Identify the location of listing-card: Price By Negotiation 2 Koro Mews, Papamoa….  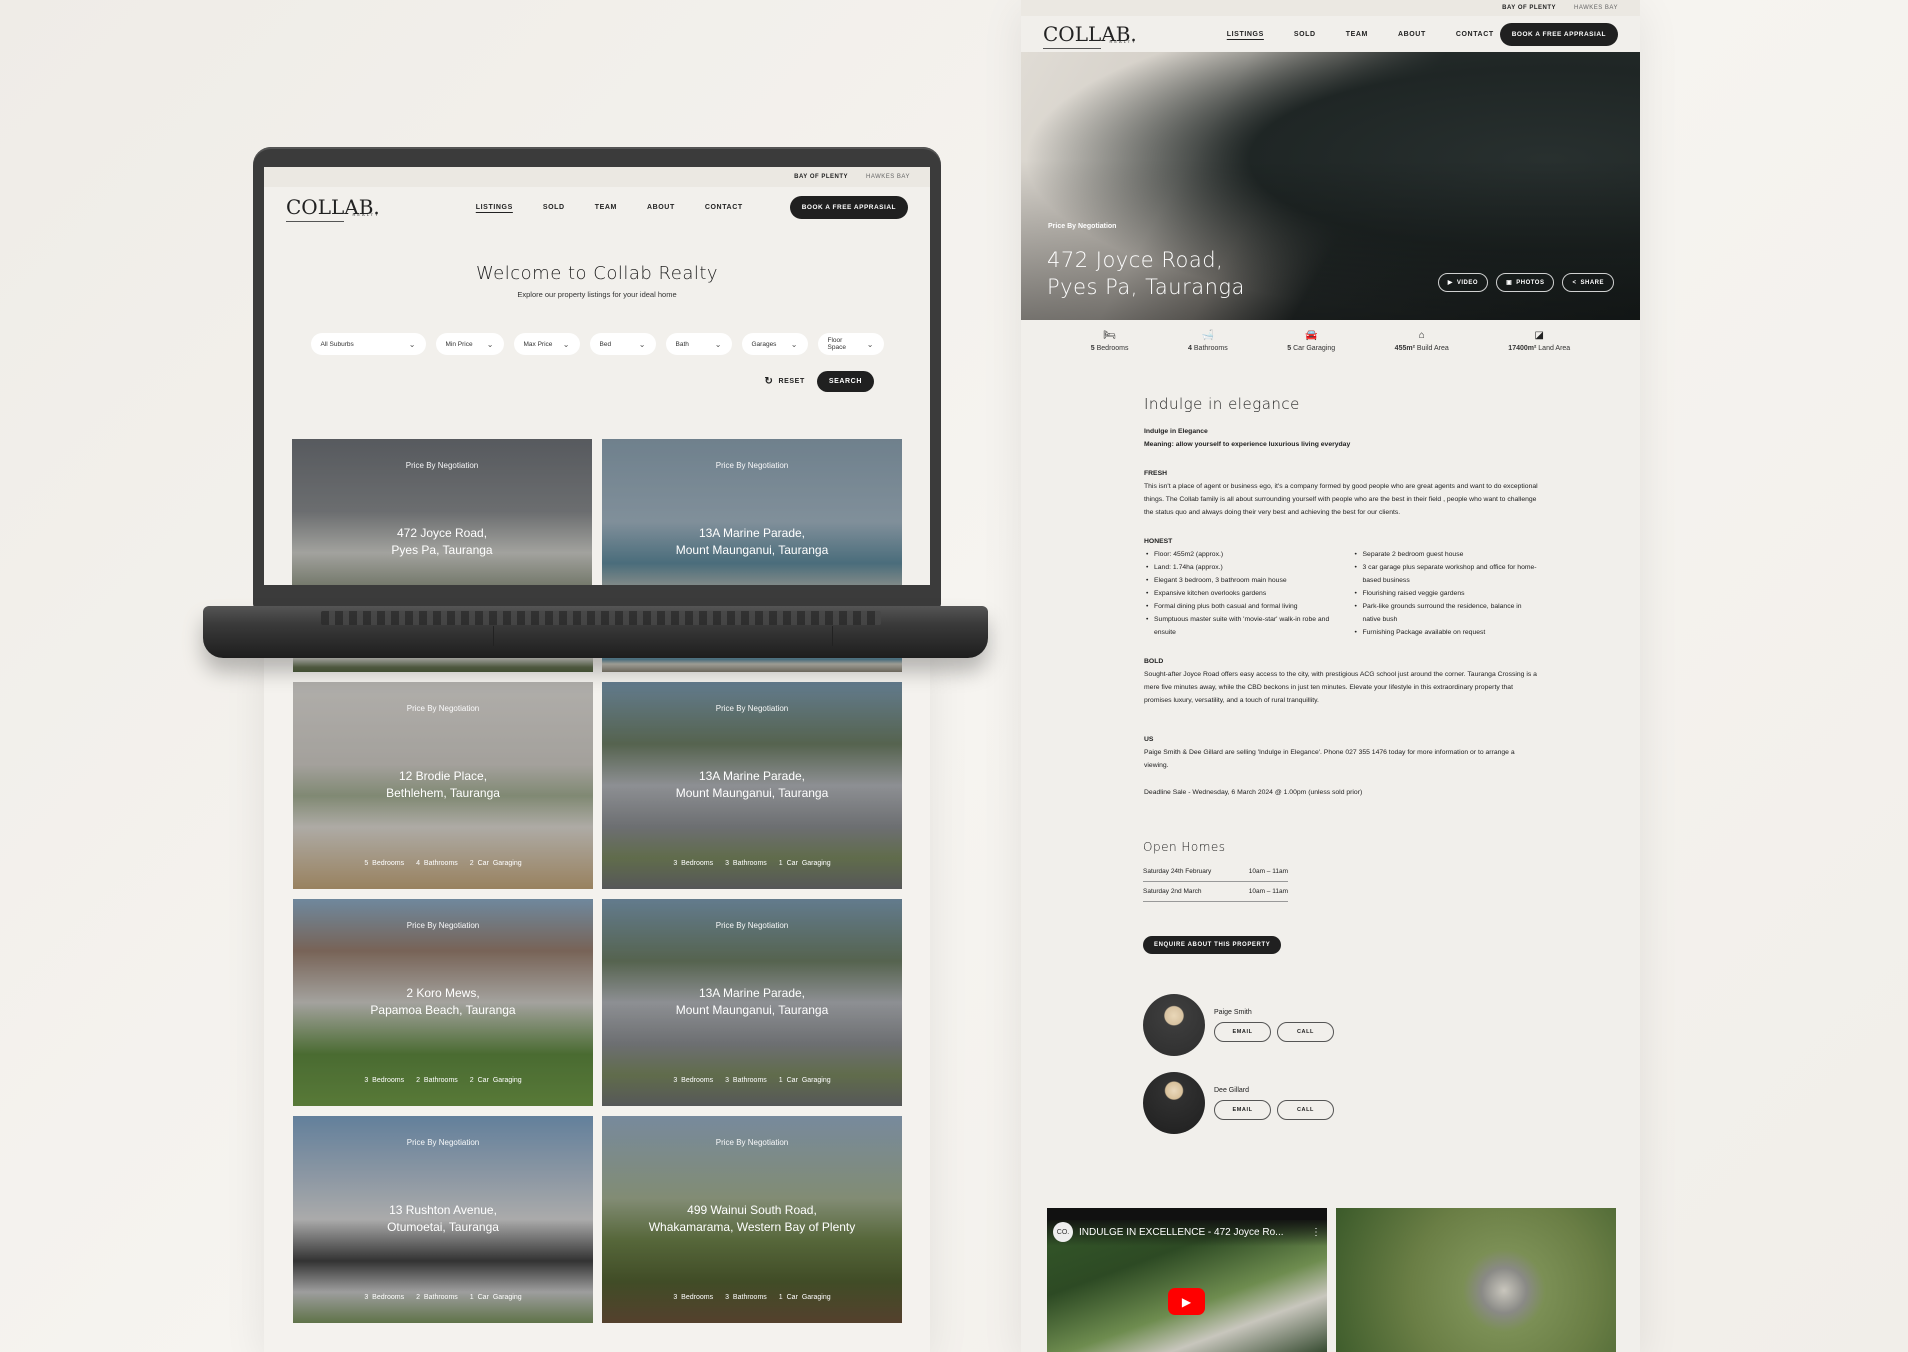
(443, 1002).